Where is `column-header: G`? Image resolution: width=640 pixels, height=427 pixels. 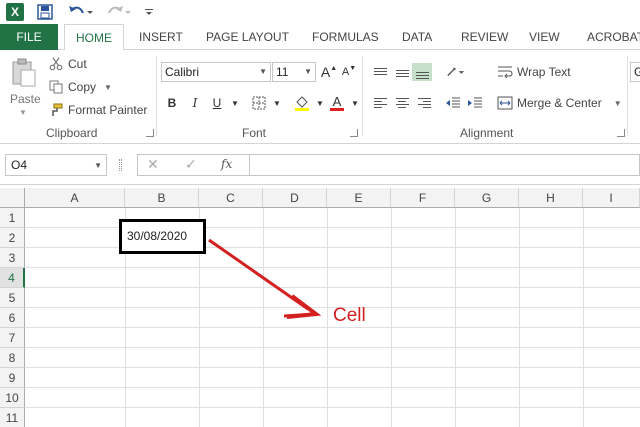
column-header: G is located at coordinates (487, 198).